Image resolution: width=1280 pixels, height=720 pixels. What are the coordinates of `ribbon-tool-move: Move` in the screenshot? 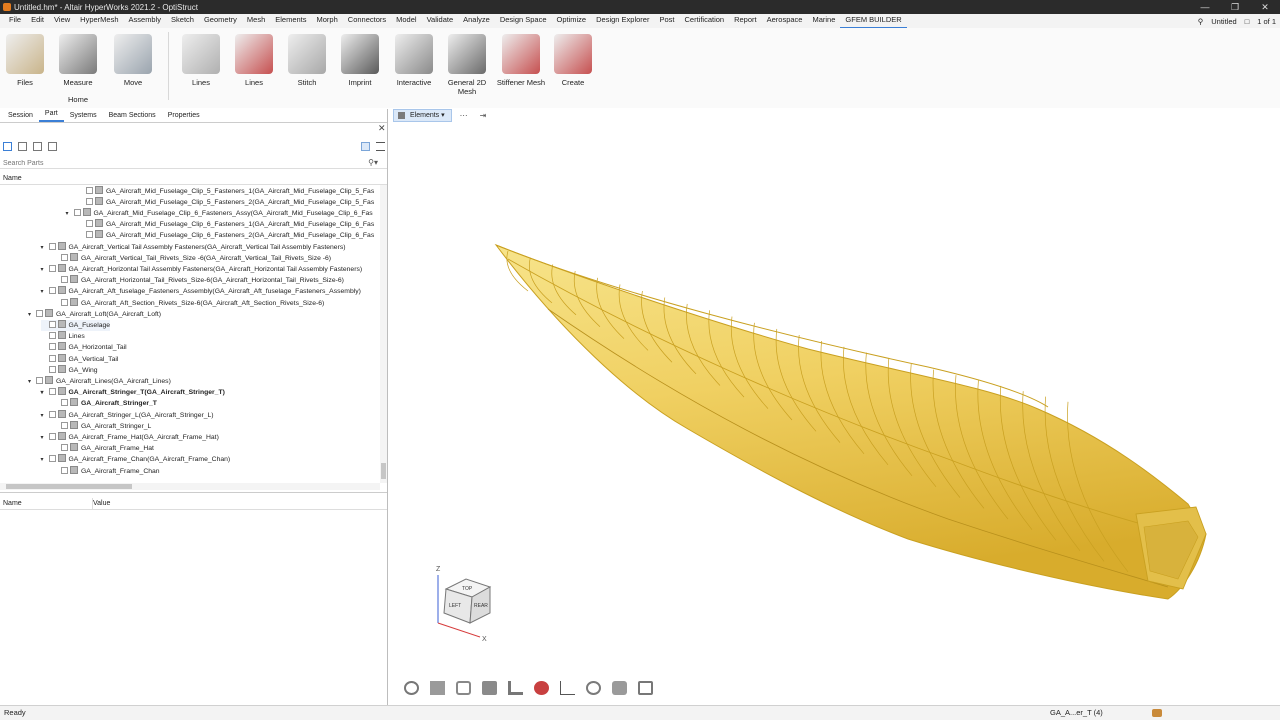 It's located at (133, 60).